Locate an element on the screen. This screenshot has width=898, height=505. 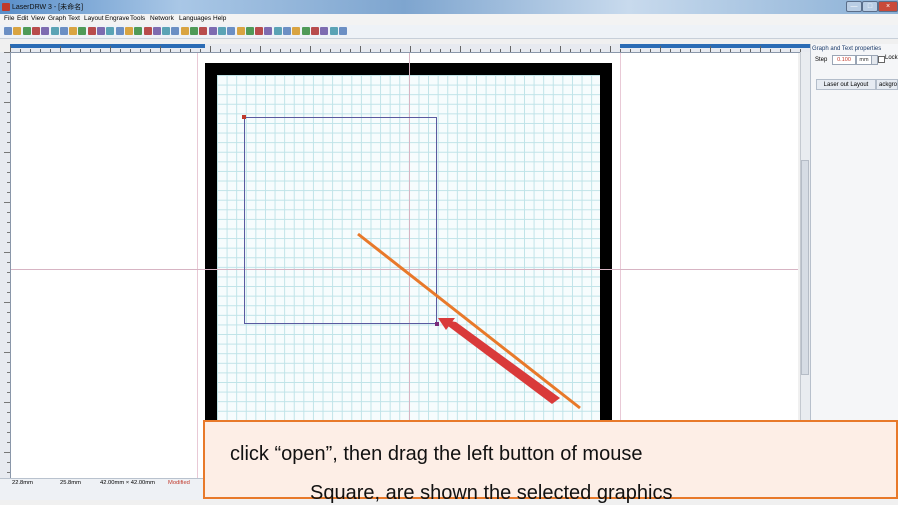
ruler-top is located at coordinates (410, 48).